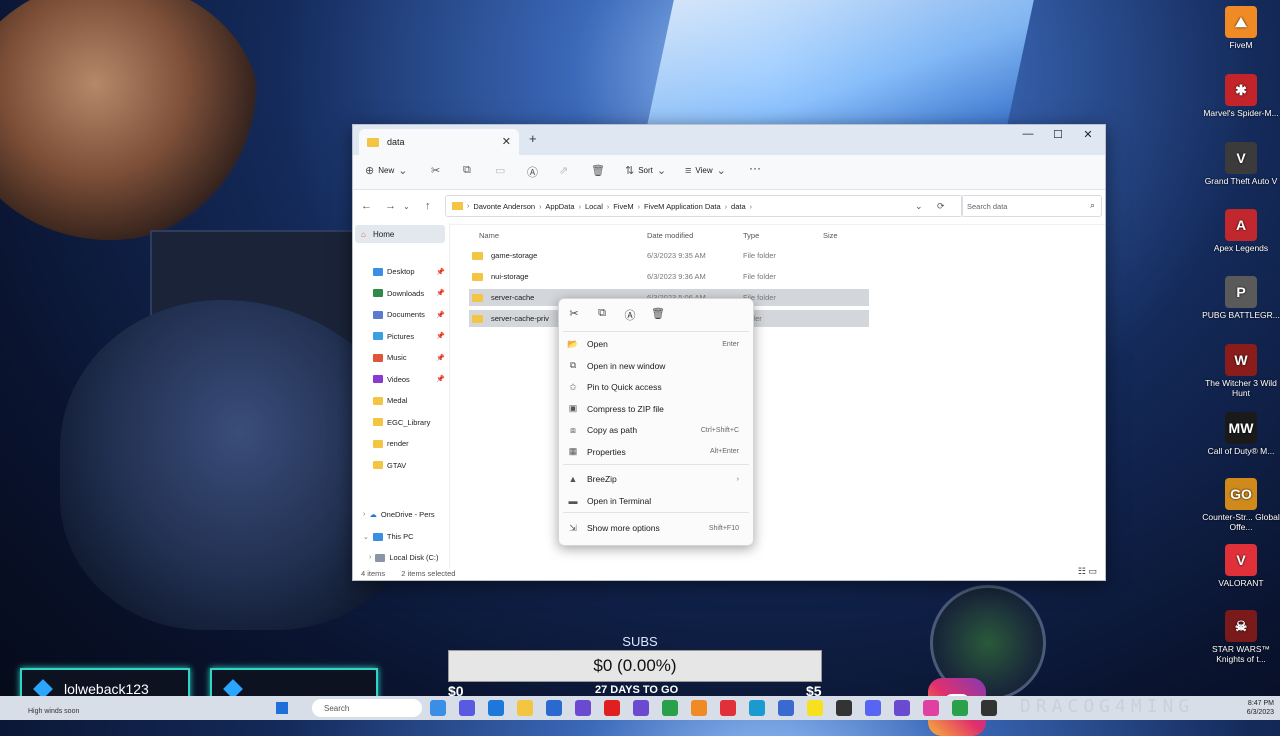 The width and height of the screenshot is (1280, 736). Describe the element at coordinates (1082, 571) in the screenshot. I see `details-view-icon: ☷` at that location.